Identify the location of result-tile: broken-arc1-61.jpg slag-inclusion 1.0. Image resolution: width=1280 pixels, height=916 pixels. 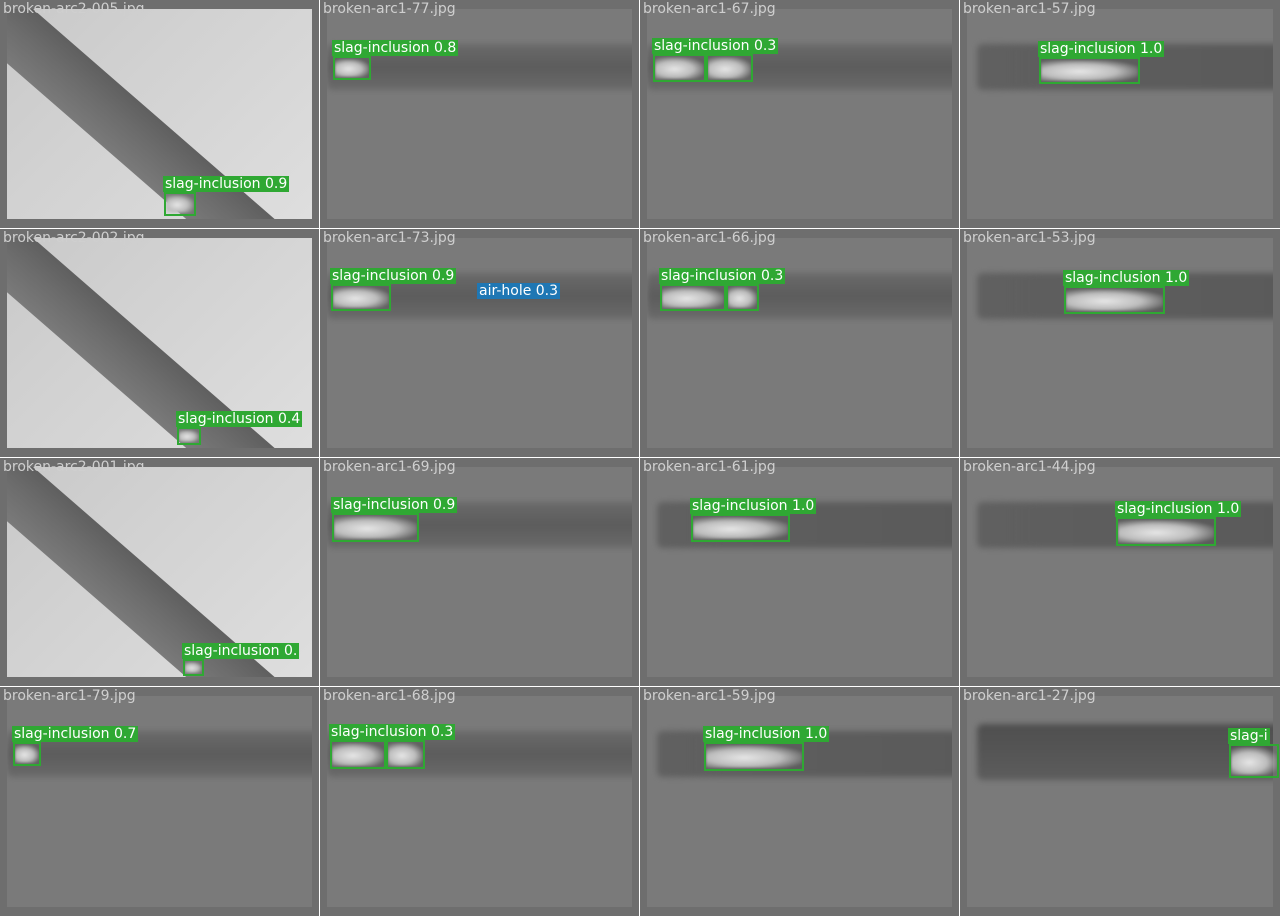
(799, 572).